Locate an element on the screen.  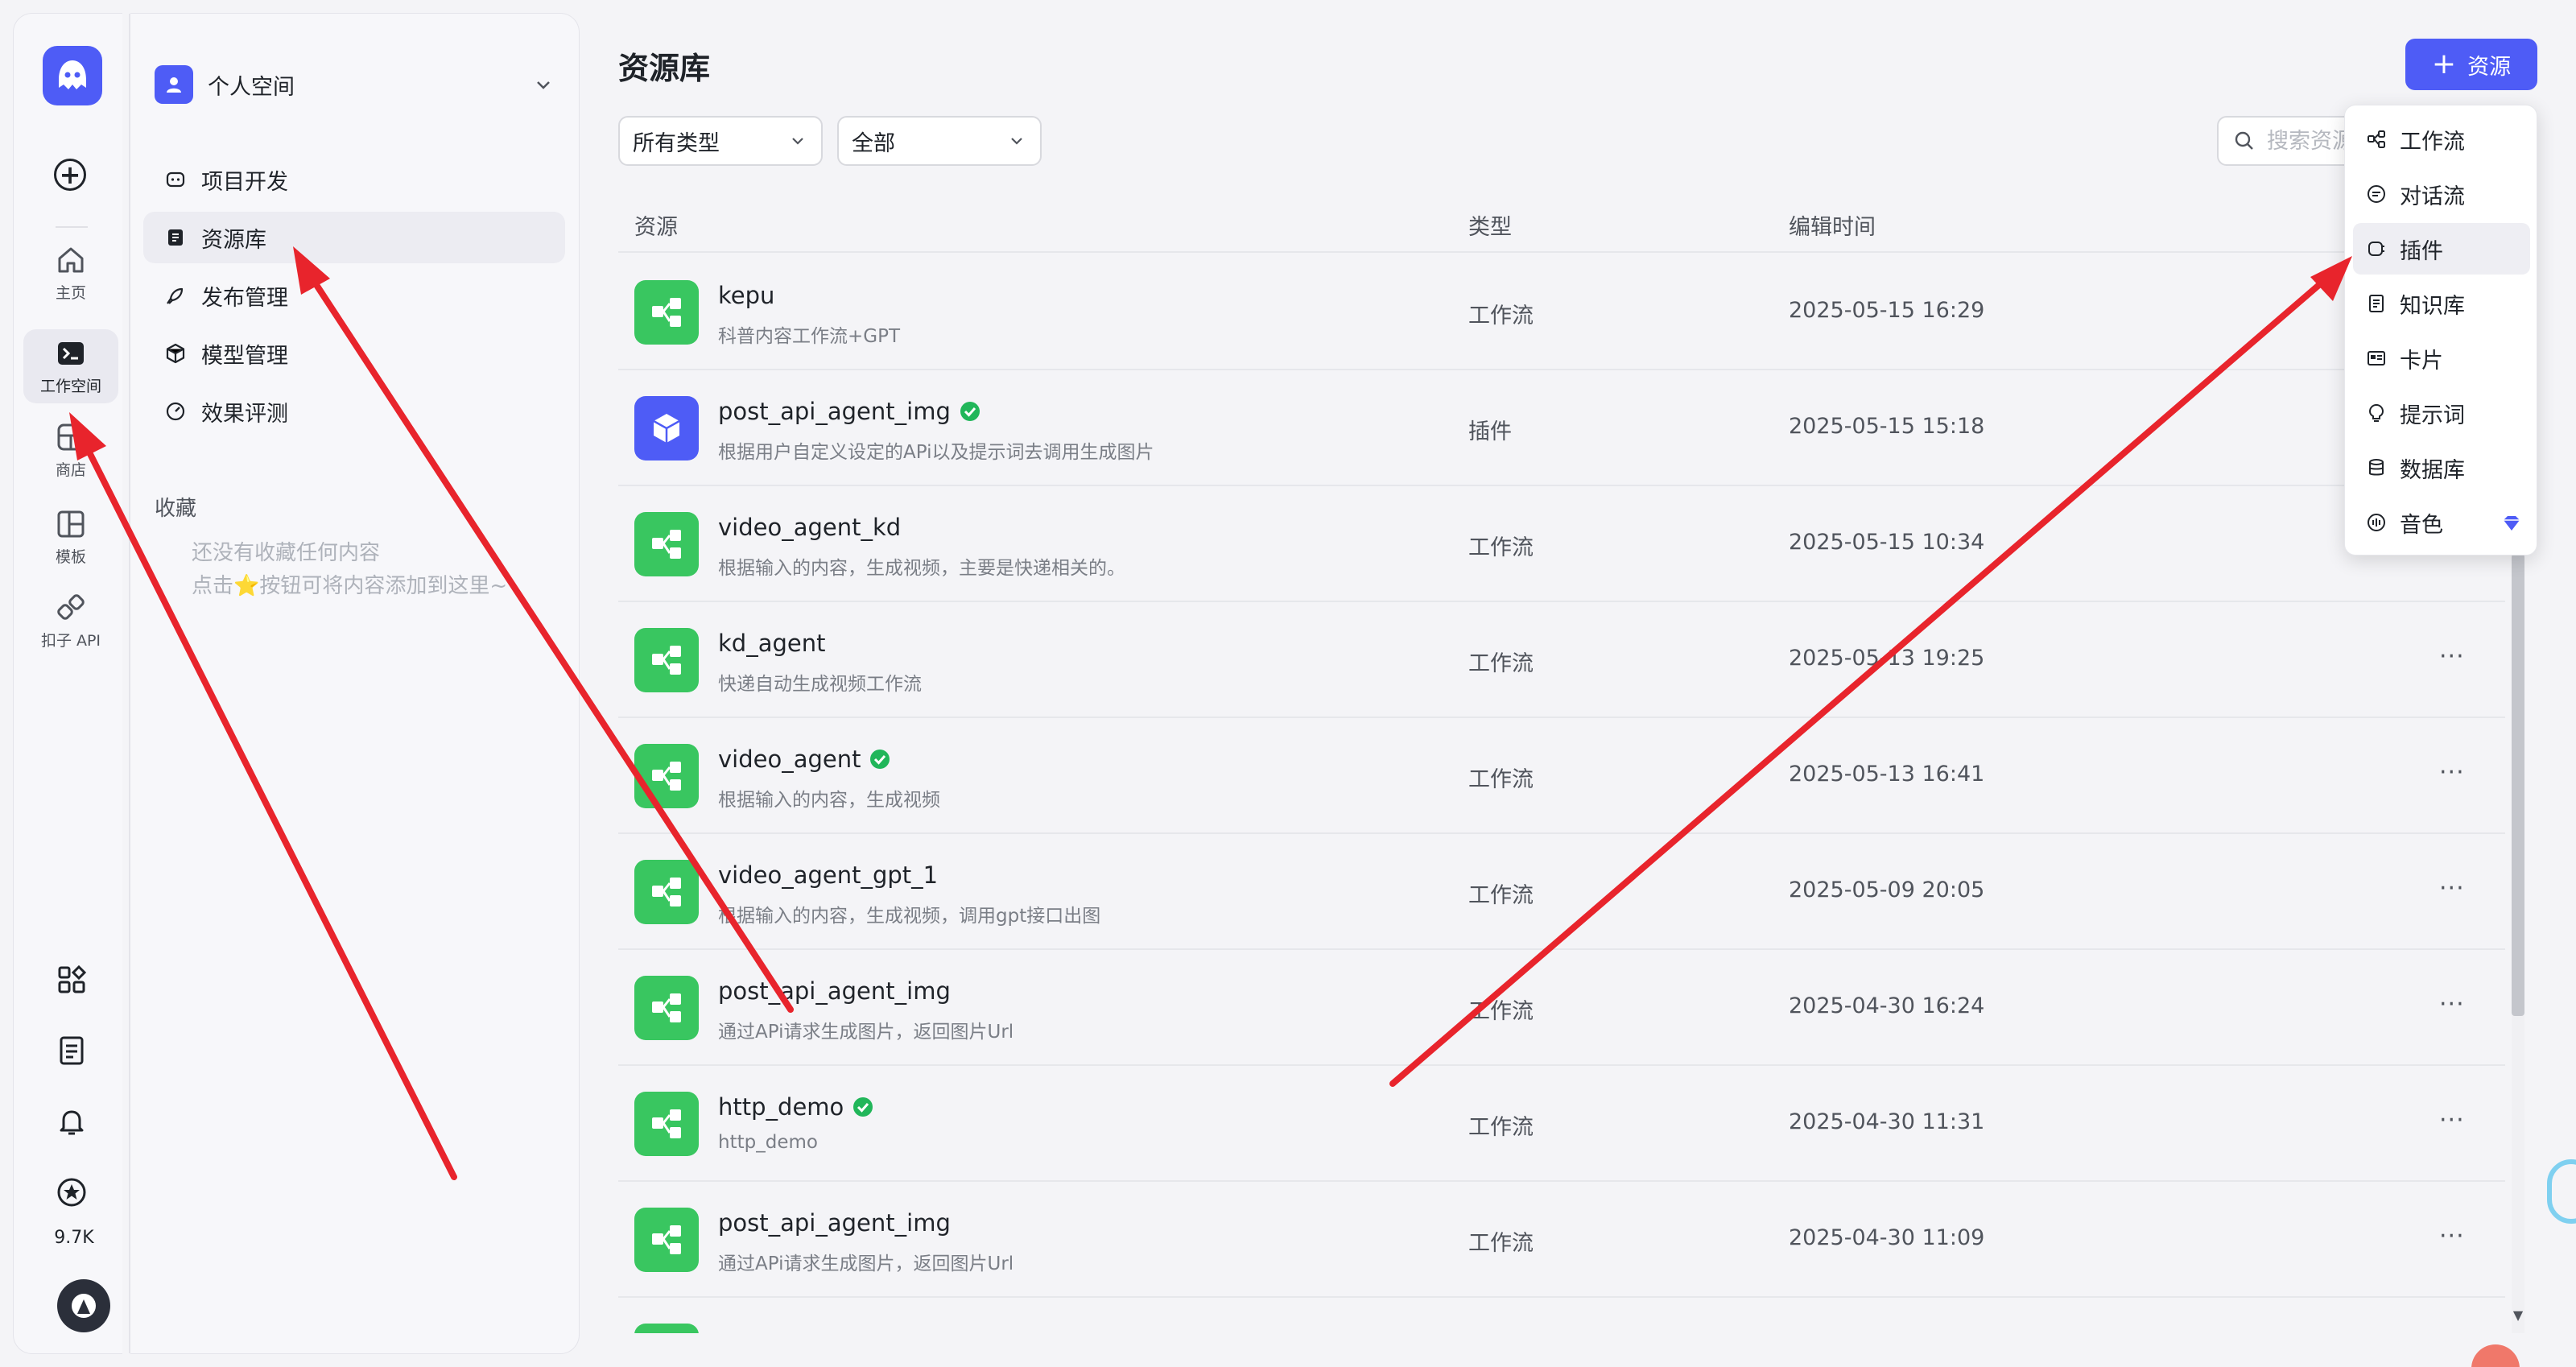
coze-logo-icon is located at coordinates (72, 75).